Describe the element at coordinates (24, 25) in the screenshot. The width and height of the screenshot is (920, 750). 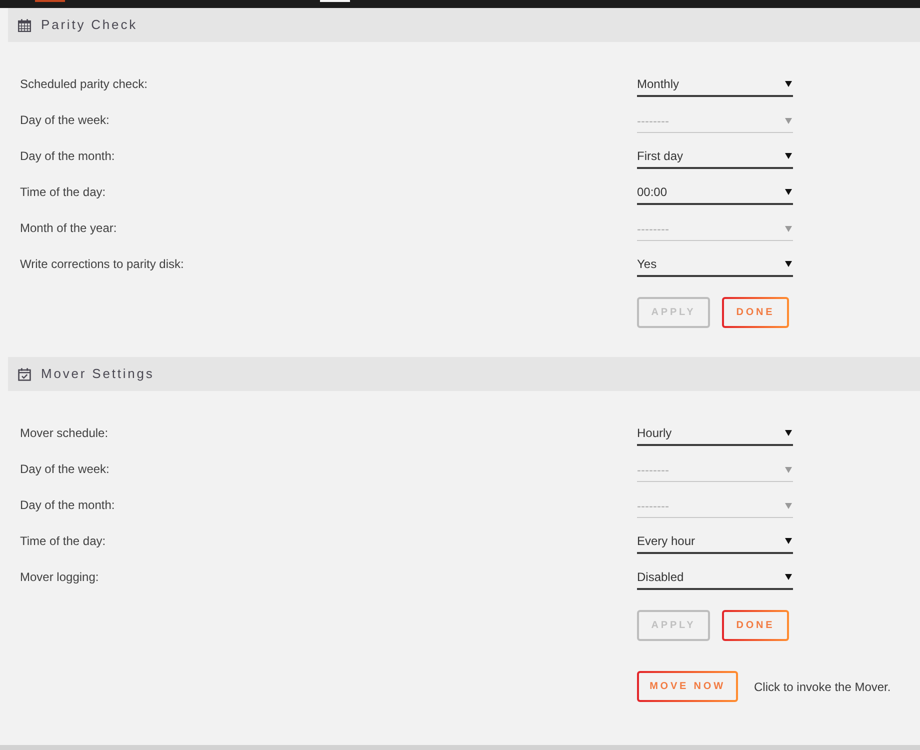
I see `calendar-icon` at that location.